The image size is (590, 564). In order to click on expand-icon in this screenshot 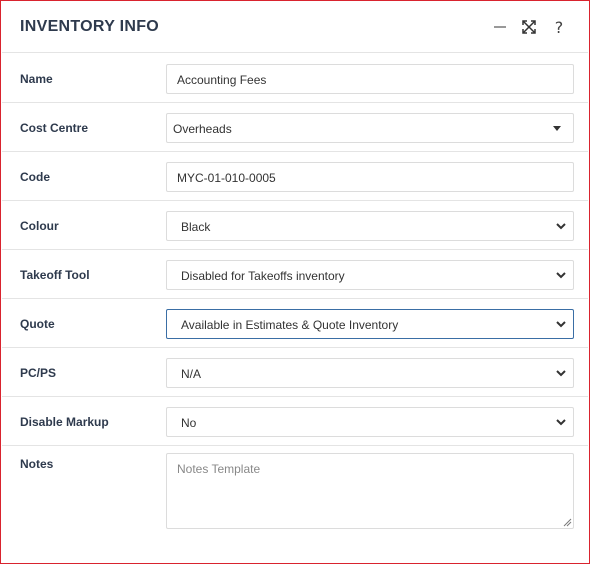, I will do `click(529, 27)`.